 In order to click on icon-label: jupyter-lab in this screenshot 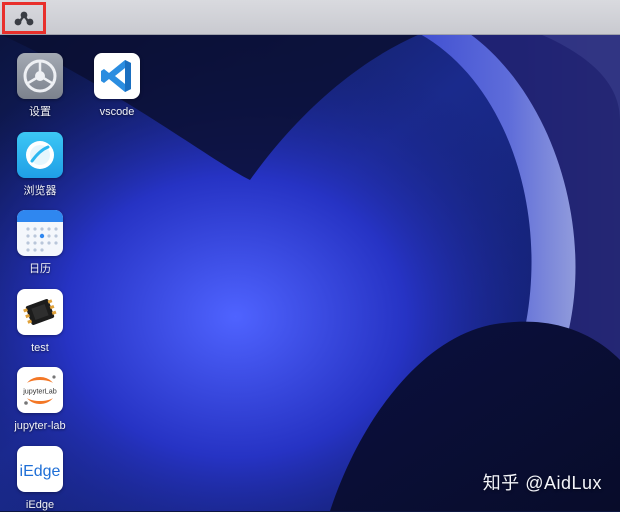, I will do `click(40, 426)`.